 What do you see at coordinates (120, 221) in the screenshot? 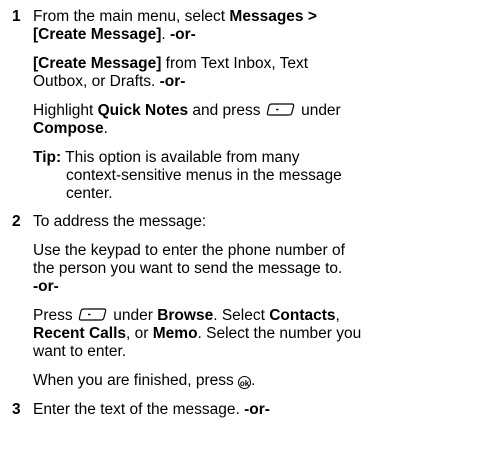
I see `step-2-line1: To address the message:` at bounding box center [120, 221].